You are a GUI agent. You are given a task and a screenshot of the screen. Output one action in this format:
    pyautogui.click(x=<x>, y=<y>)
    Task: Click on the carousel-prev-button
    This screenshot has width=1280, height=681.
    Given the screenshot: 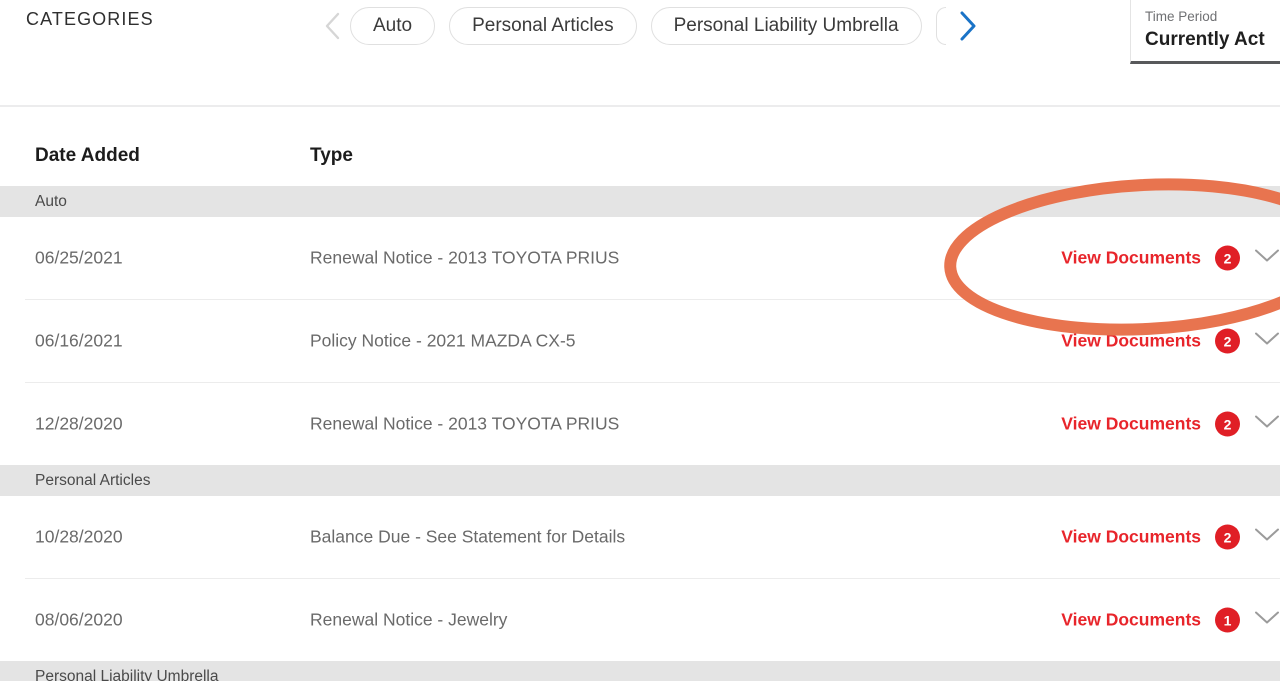 What is the action you would take?
    pyautogui.click(x=333, y=26)
    